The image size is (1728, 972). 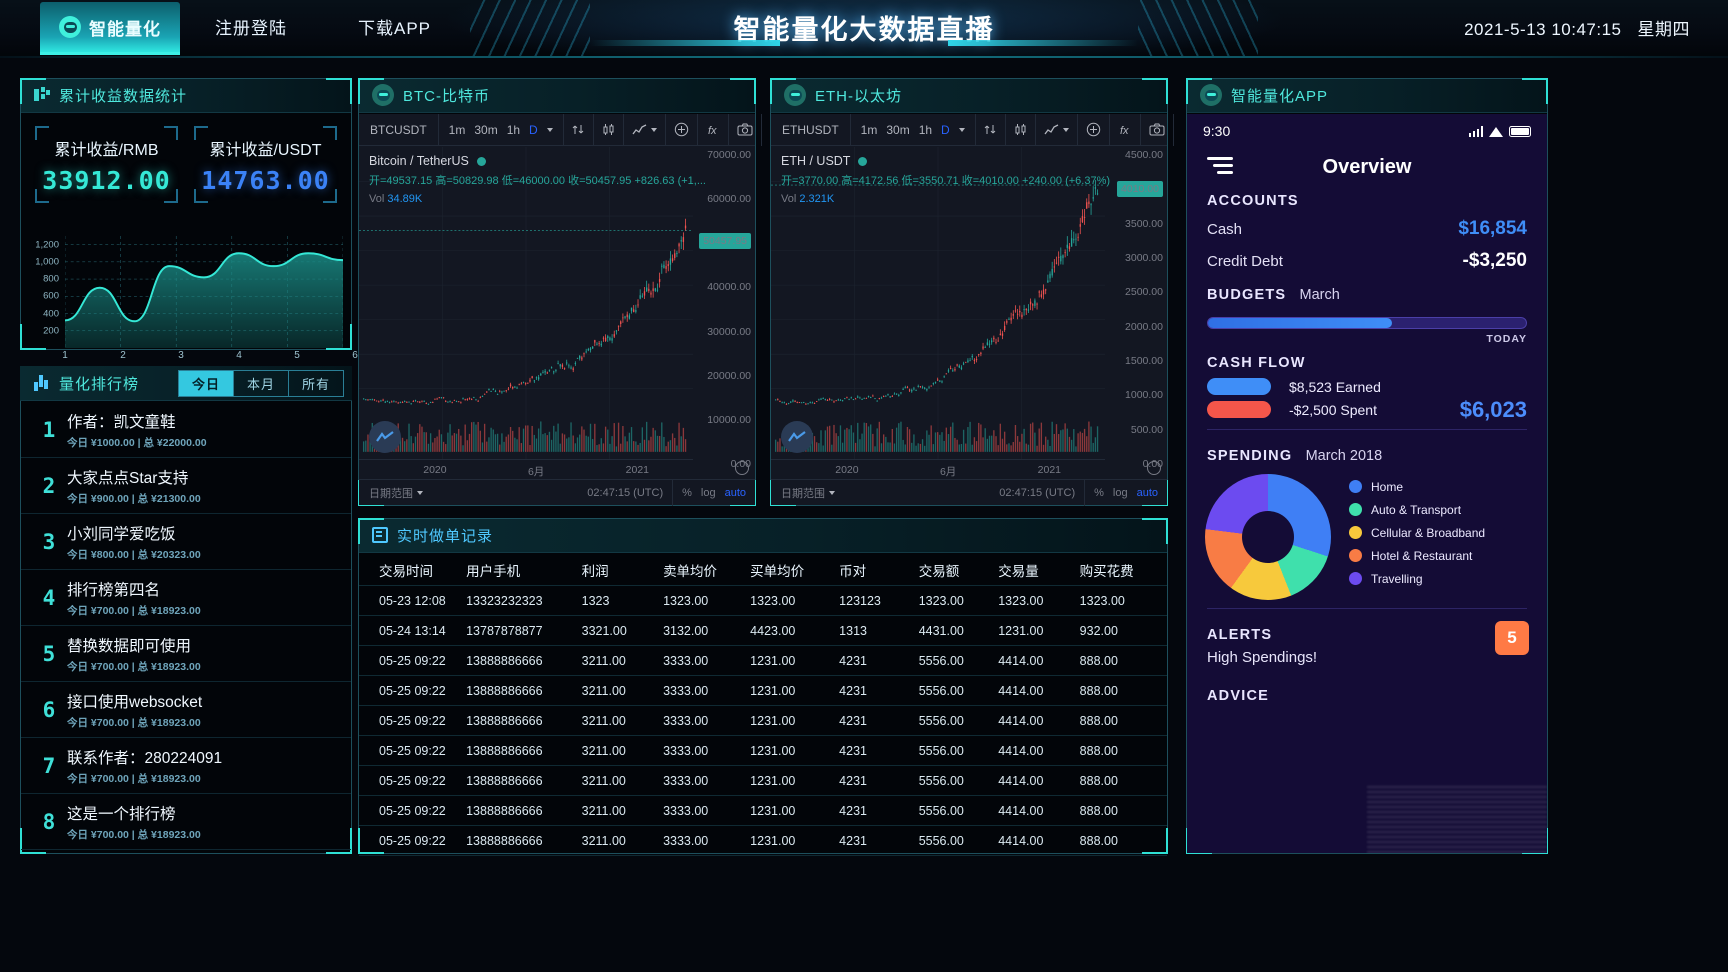 What do you see at coordinates (391, 493) in the screenshot?
I see `btc-date-range-button: 日期范围` at bounding box center [391, 493].